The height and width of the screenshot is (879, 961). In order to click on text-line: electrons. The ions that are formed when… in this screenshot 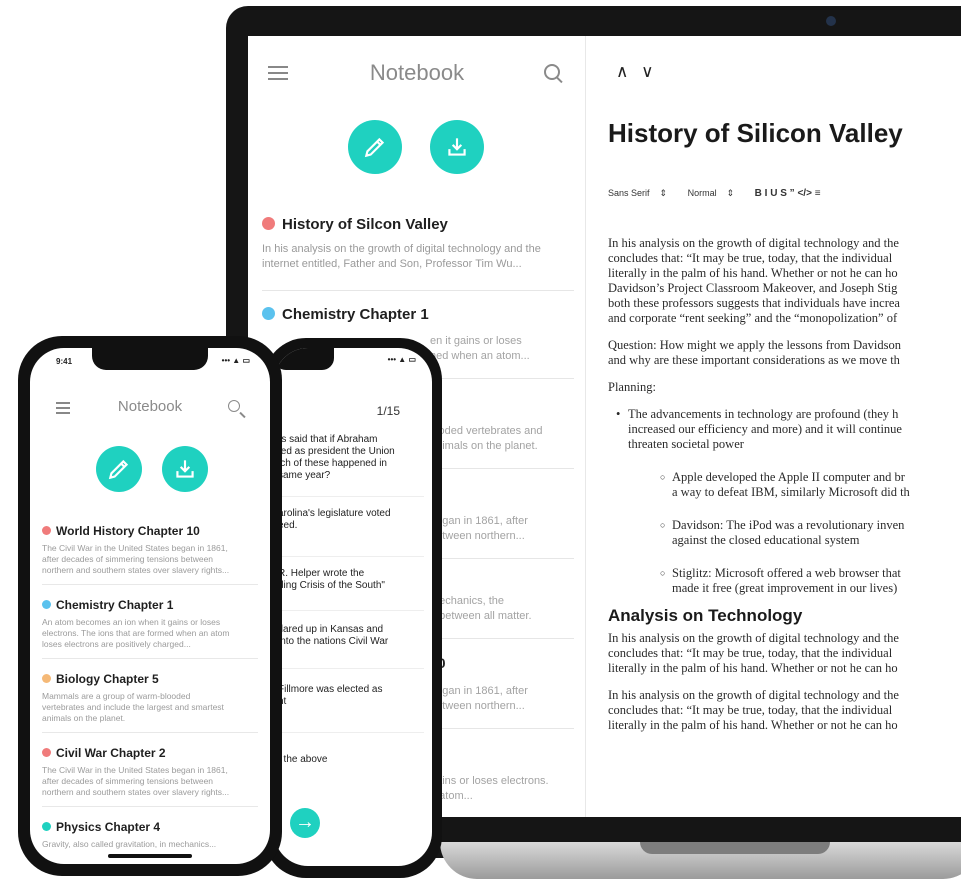, I will do `click(136, 633)`.